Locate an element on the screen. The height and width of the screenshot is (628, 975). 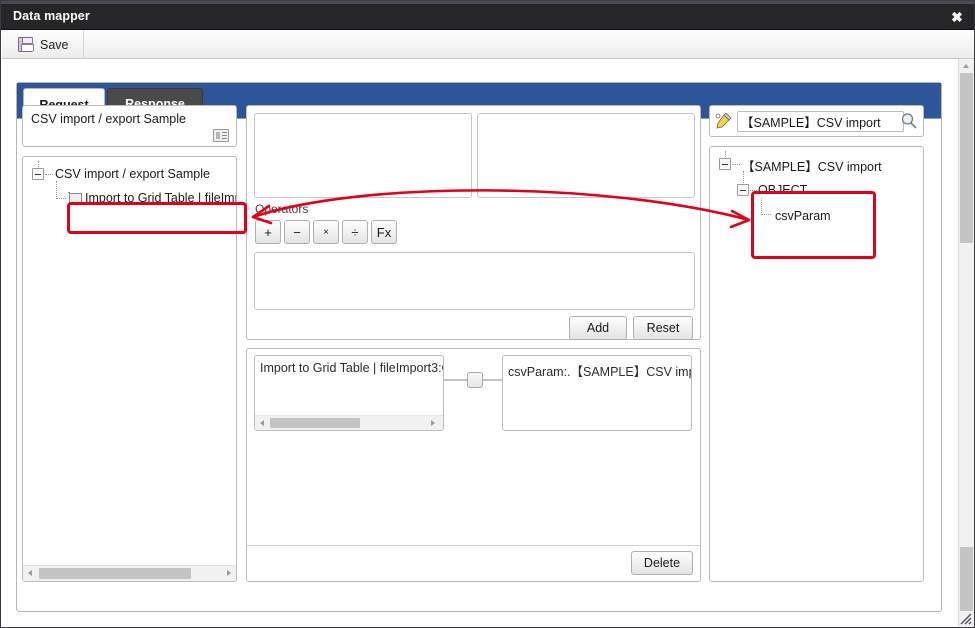
delete-button: Delete is located at coordinates (662, 563).